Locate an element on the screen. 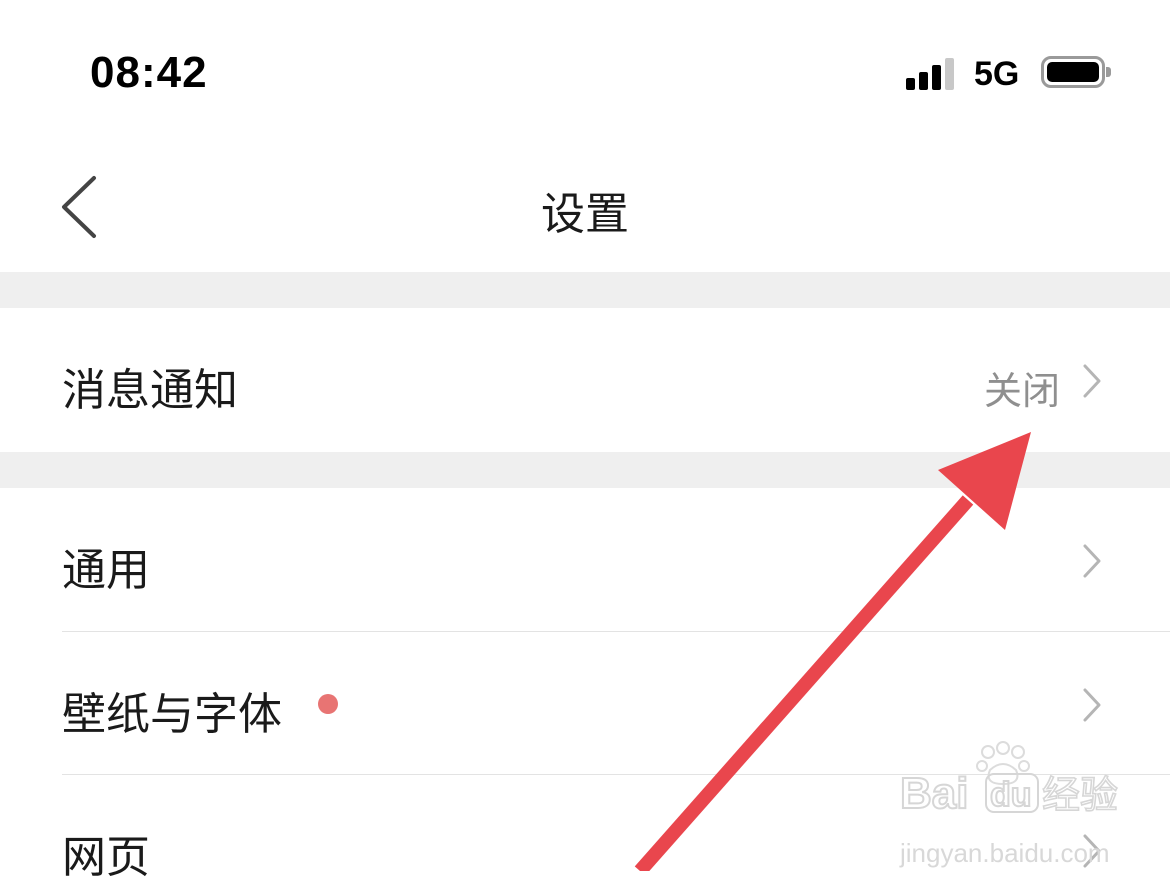 The width and height of the screenshot is (1170, 885). baidu-jingyan-watermark: Bai du 经验 jingyan.baidu.com is located at coordinates (1020, 804).